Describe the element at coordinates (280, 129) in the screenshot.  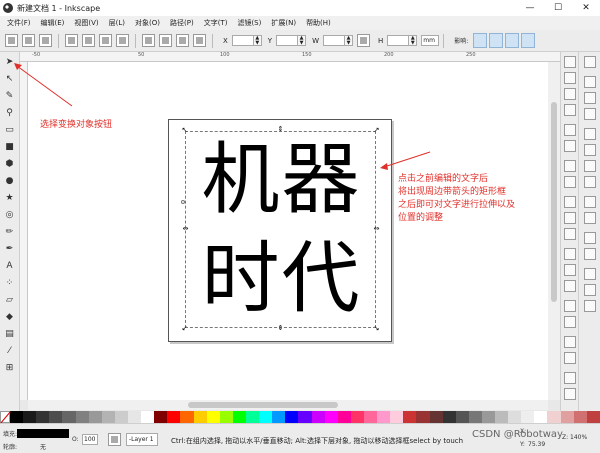
I see `scale-handle-top: ⇕` at that location.